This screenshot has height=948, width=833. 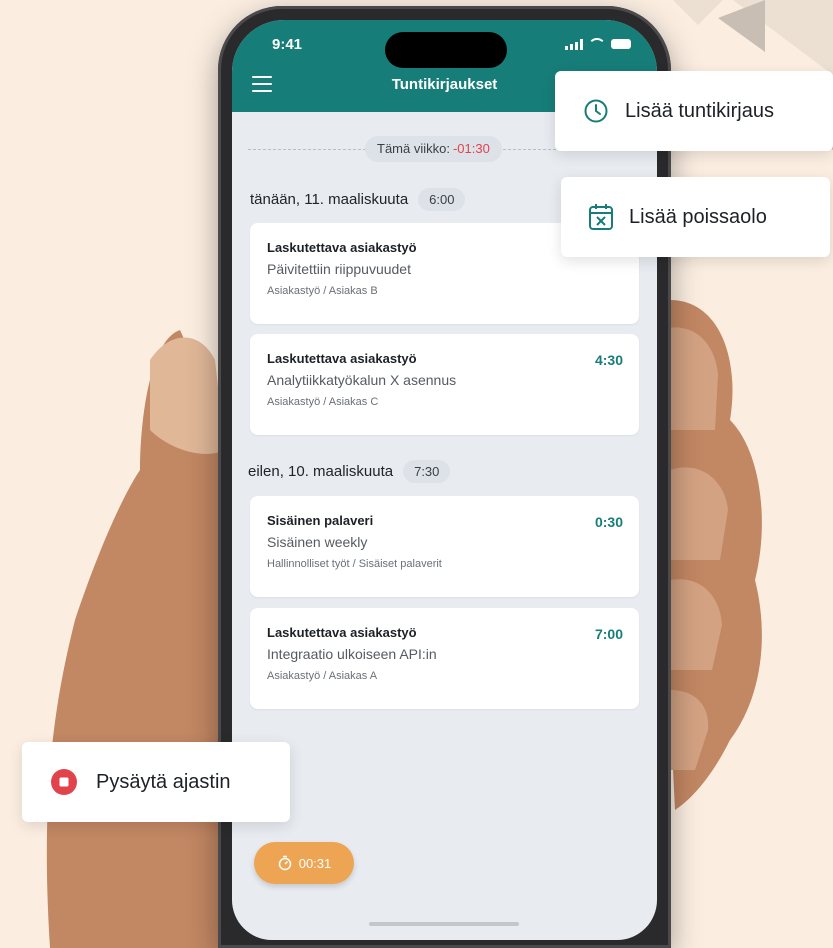 What do you see at coordinates (163, 781) in the screenshot?
I see `stop-timer-label: Pysäytä ajastin` at bounding box center [163, 781].